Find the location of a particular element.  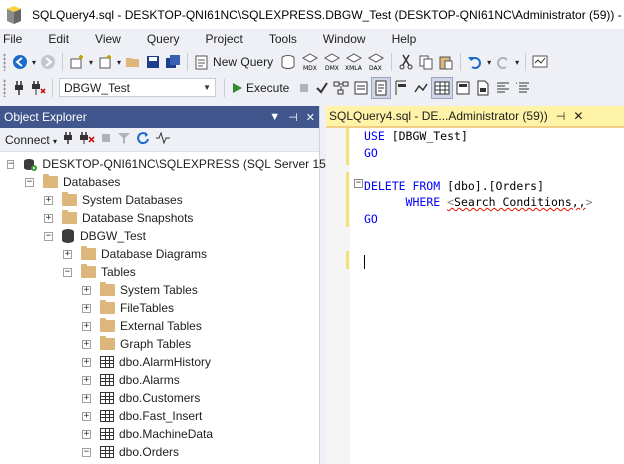

uncomment-icon is located at coordinates (523, 88).